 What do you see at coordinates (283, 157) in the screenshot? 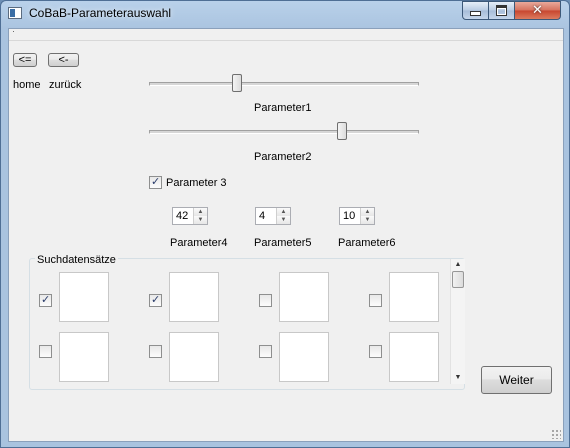
I see `parameter2-label: Parameter2` at bounding box center [283, 157].